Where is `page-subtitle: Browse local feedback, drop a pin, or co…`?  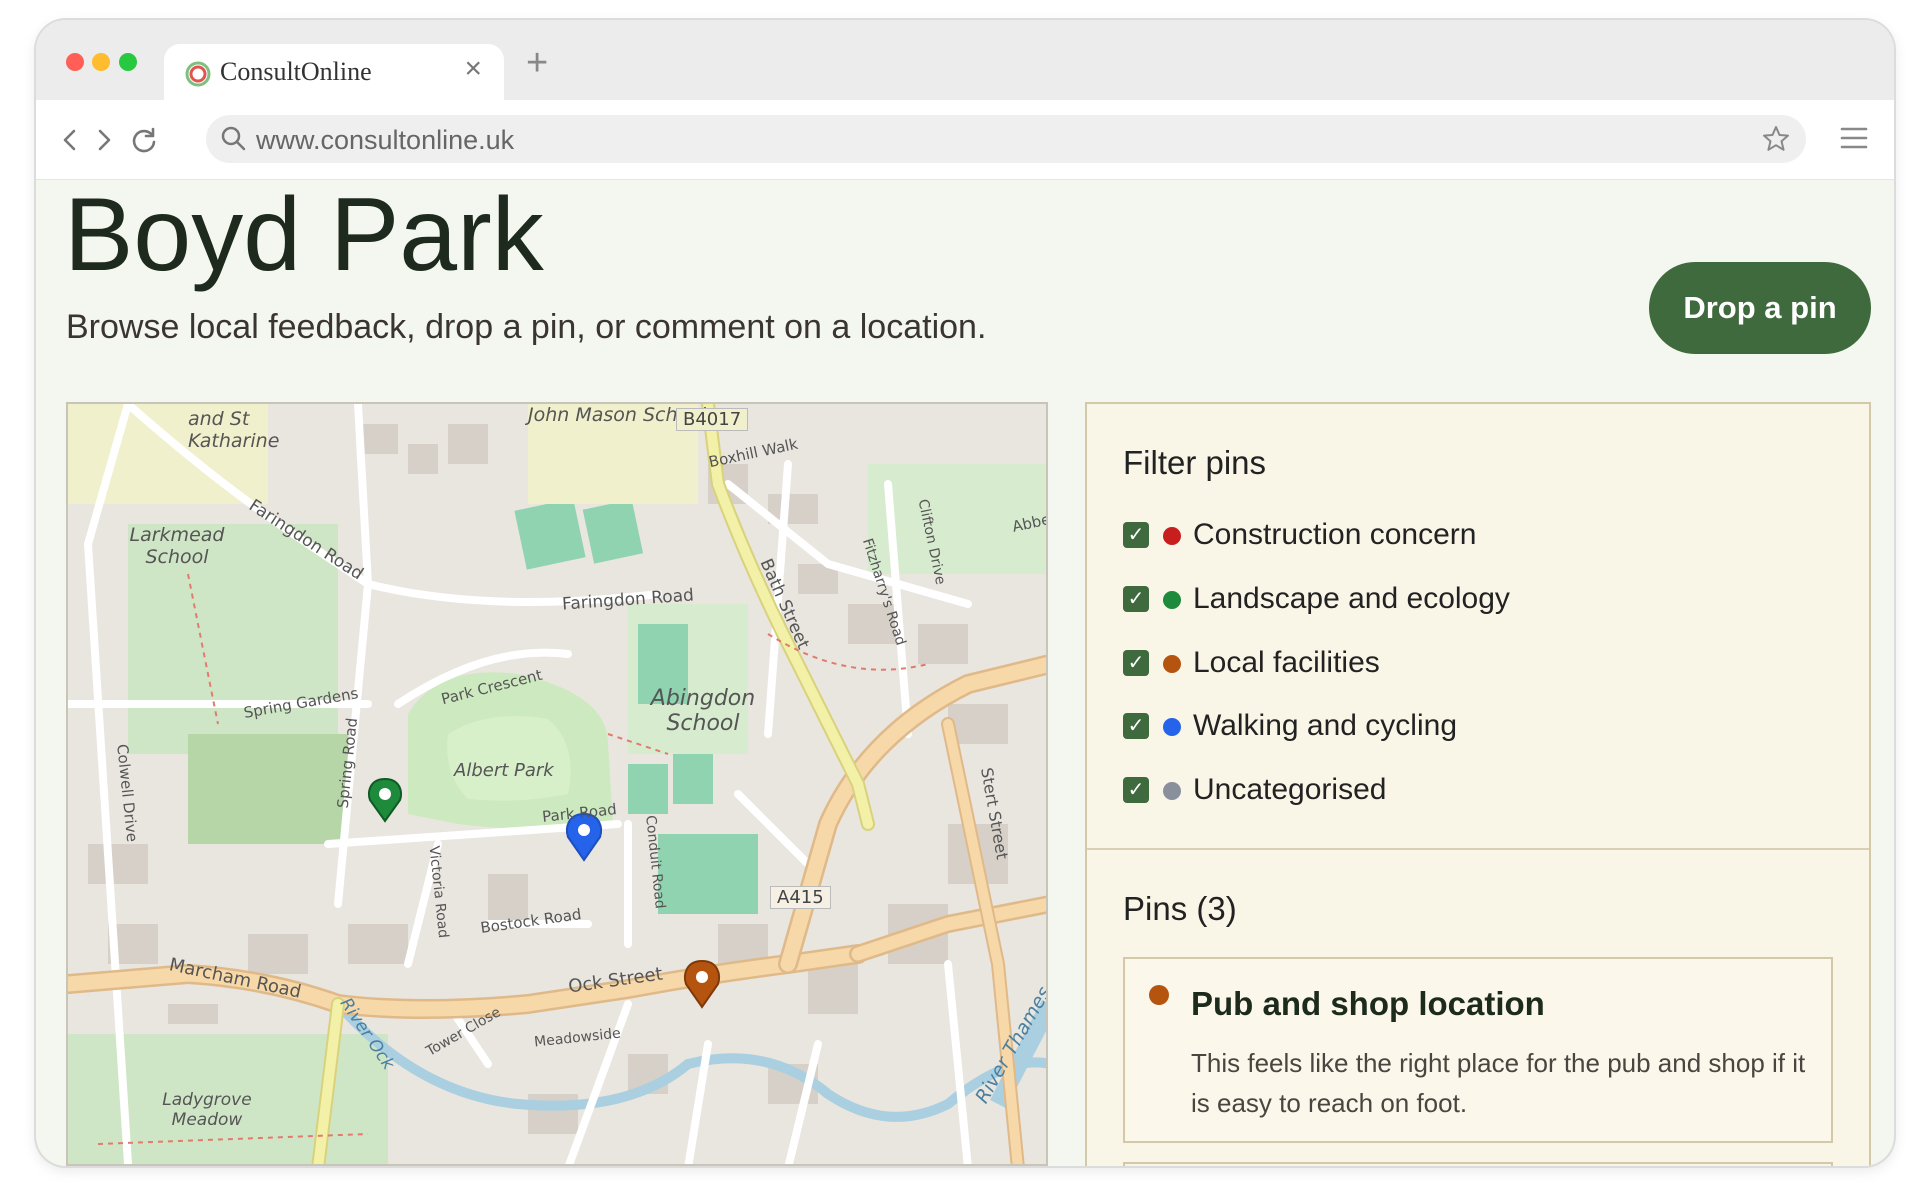
page-subtitle: Browse local feedback, drop a pin, or co… is located at coordinates (526, 327).